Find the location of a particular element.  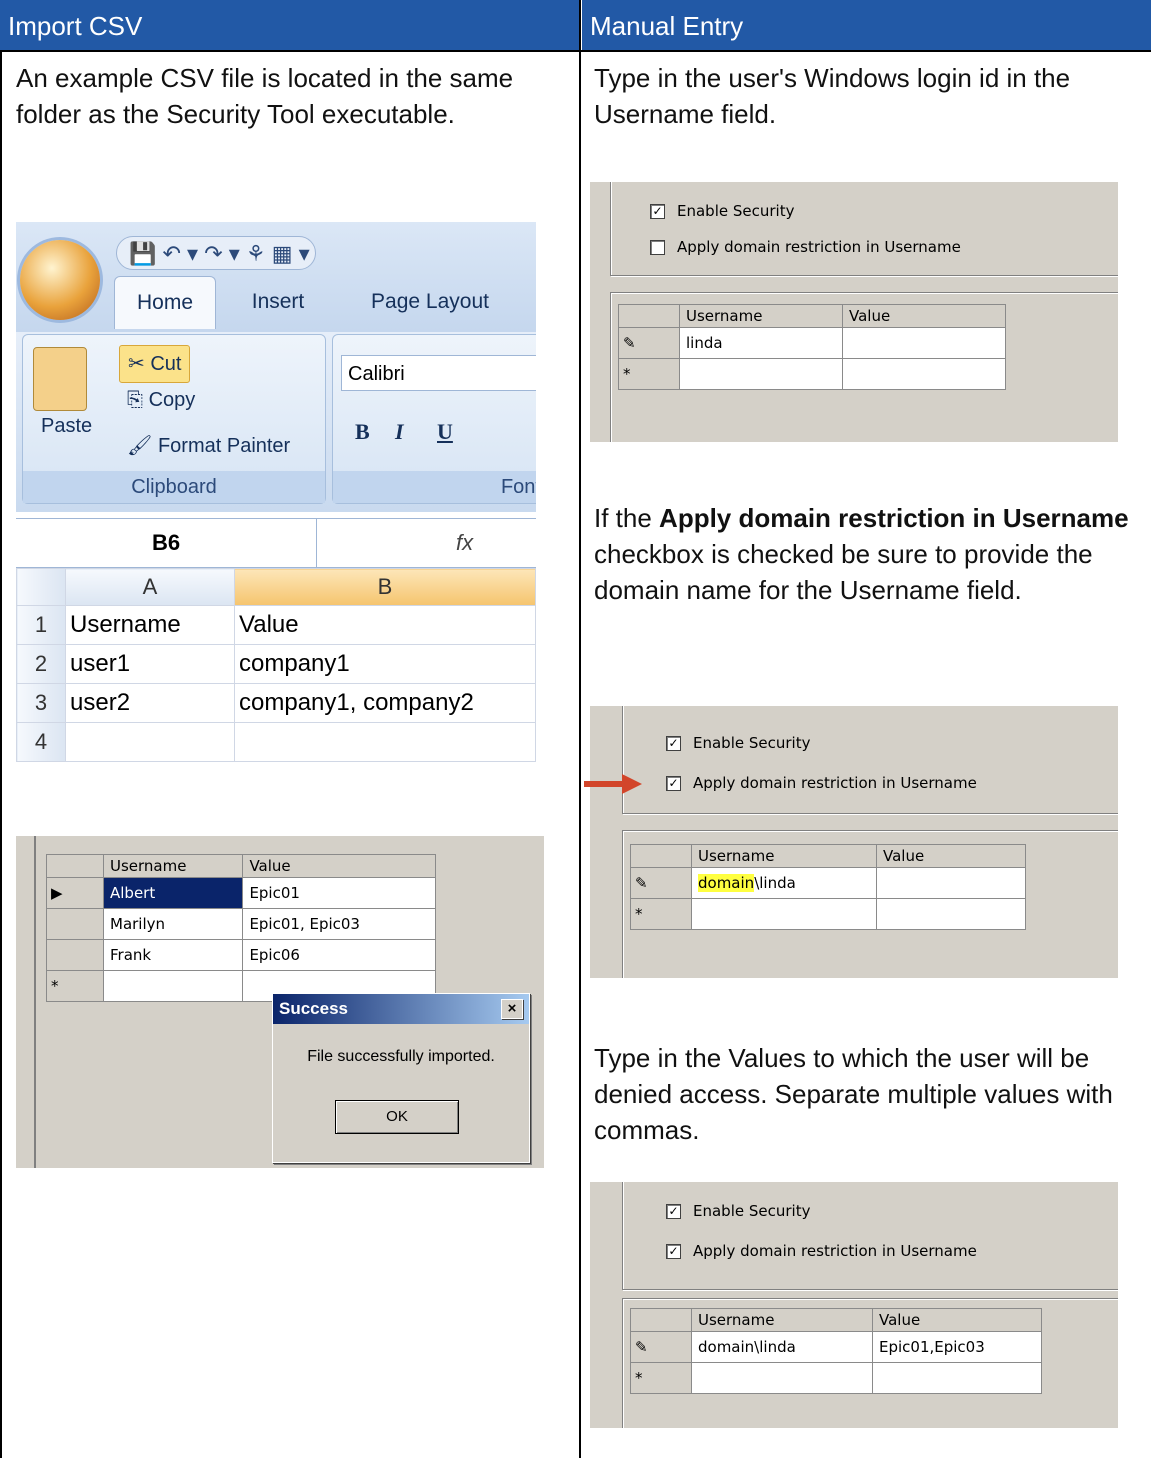

grid-cell-value: Epic01 is located at coordinates (339, 893).